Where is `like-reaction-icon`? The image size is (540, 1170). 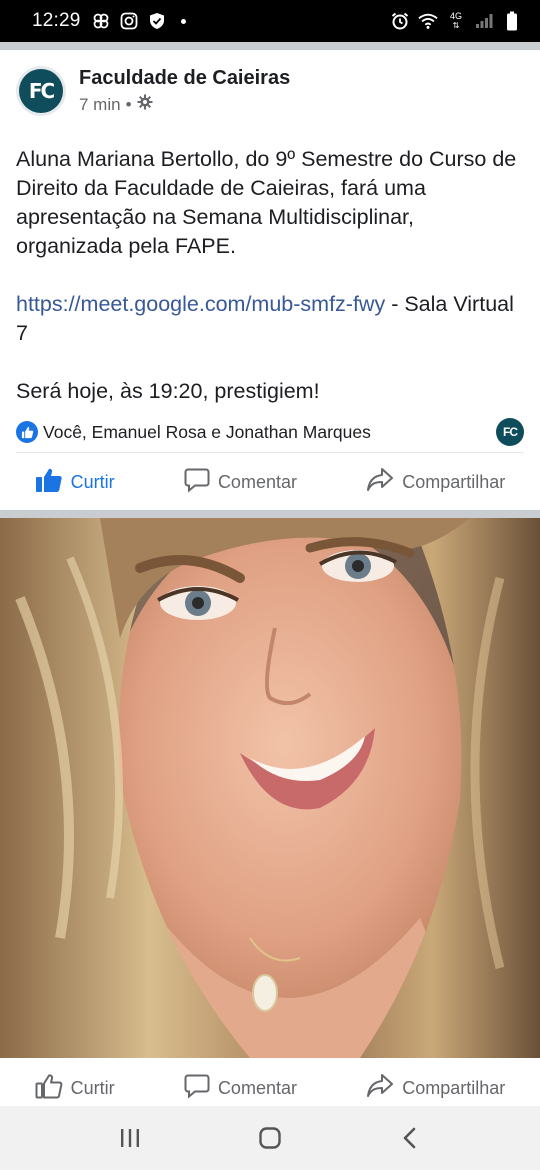 like-reaction-icon is located at coordinates (27, 432).